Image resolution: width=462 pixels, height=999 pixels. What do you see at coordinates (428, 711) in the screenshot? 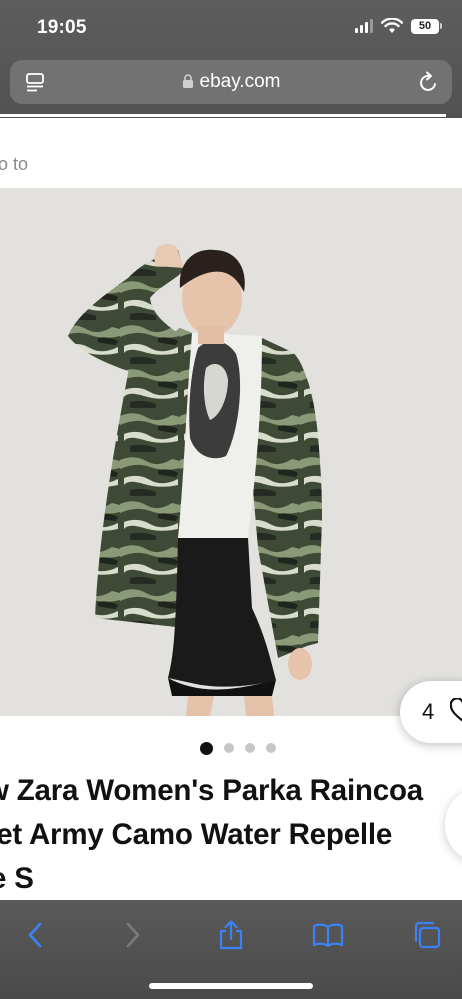
I see `watch-count: 4` at bounding box center [428, 711].